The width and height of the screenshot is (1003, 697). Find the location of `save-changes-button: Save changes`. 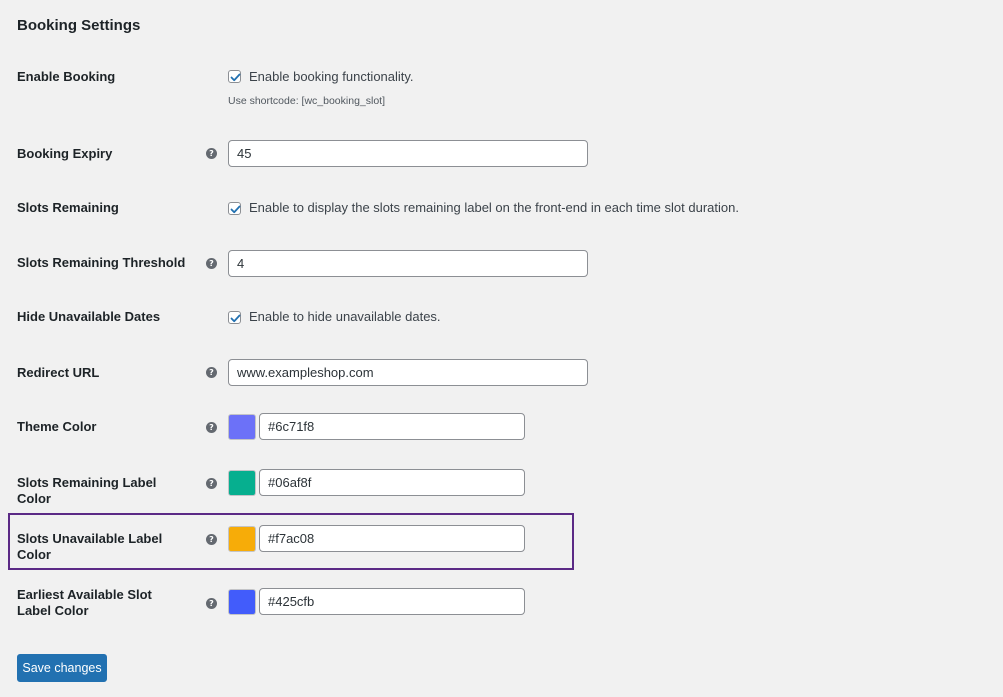

save-changes-button: Save changes is located at coordinates (62, 668).